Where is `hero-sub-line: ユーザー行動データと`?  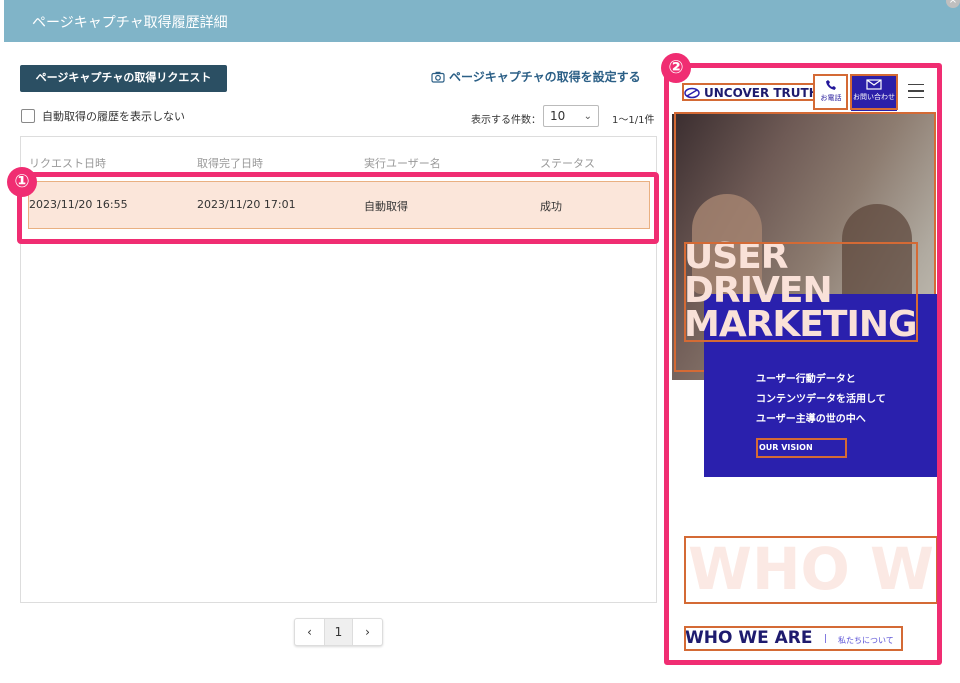
hero-sub-line: ユーザー行動データと is located at coordinates (806, 379).